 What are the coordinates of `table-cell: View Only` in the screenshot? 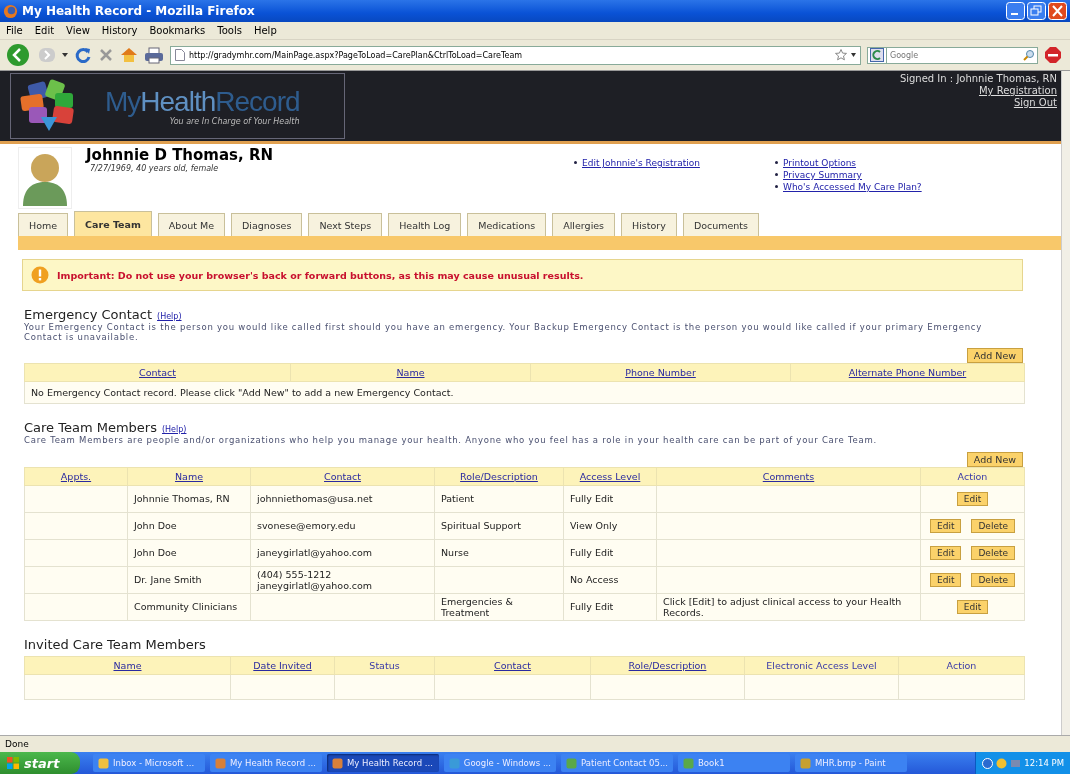 It's located at (610, 525).